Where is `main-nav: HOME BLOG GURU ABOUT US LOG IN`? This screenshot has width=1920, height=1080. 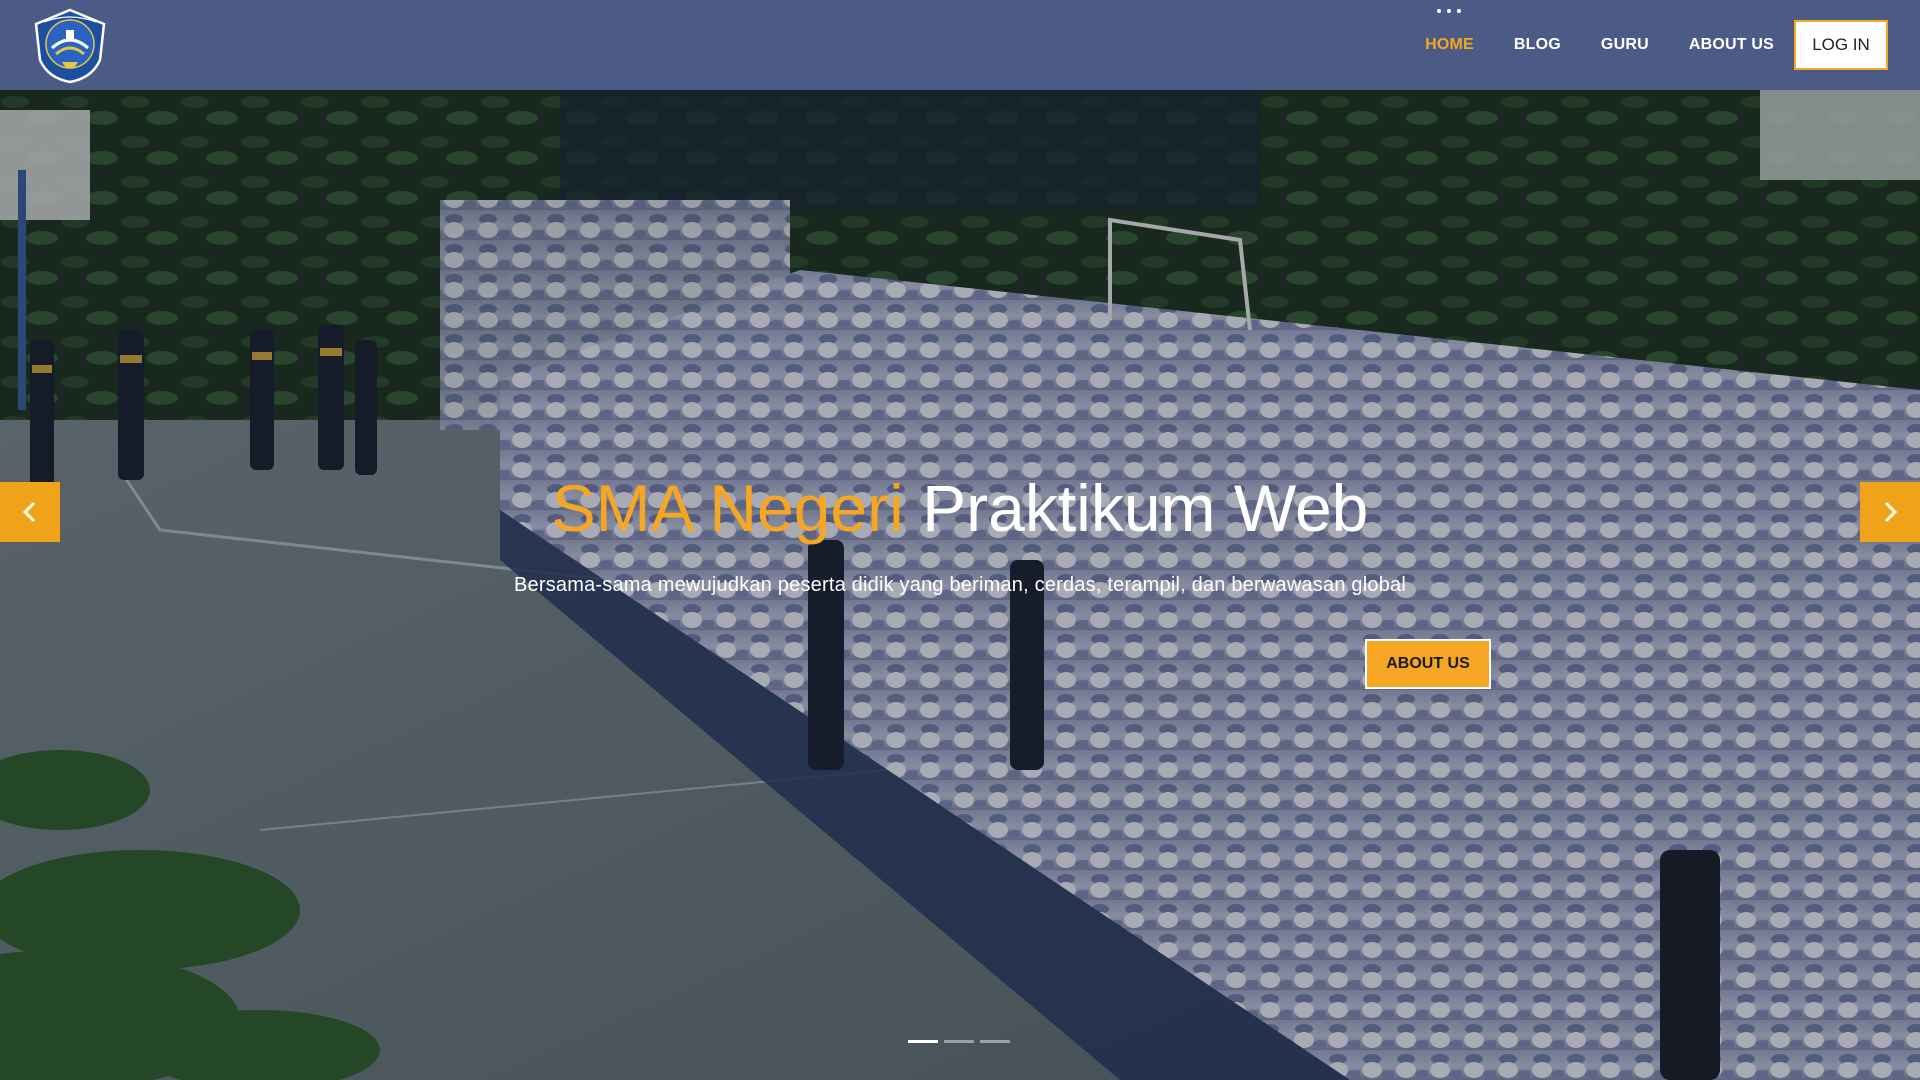
main-nav: HOME BLOG GURU ABOUT US LOG IN is located at coordinates (1636, 45).